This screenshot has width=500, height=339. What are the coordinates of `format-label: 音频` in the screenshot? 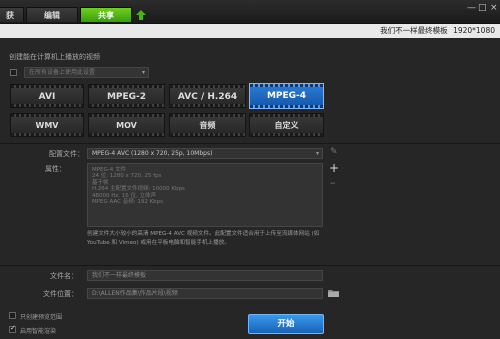 It's located at (207, 125).